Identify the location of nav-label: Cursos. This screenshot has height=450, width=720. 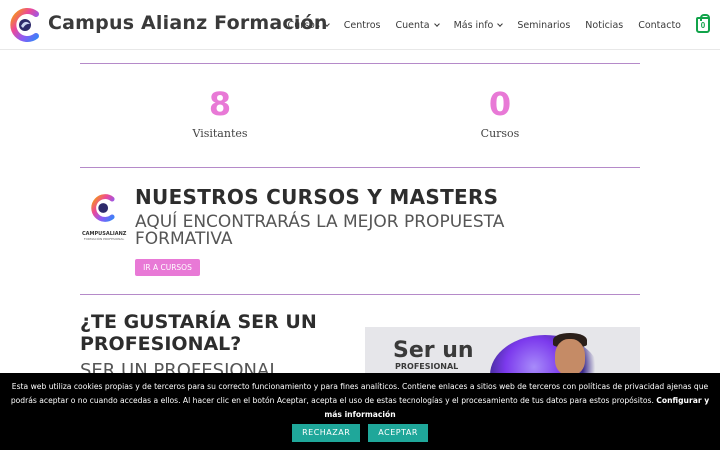
(303, 25).